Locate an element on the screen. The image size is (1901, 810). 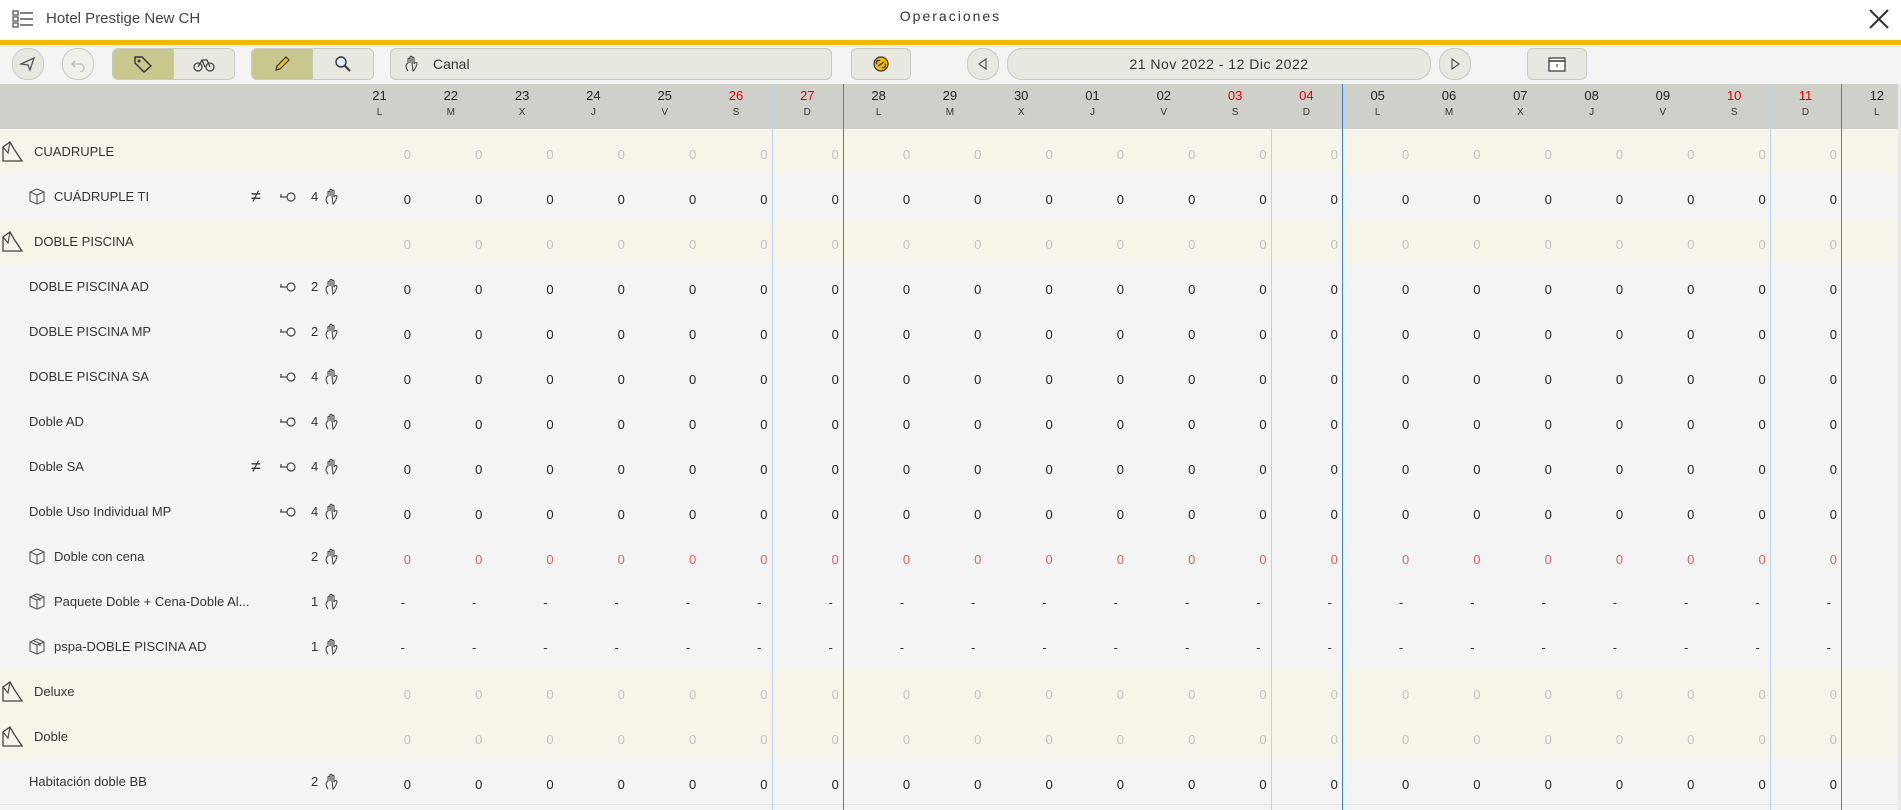
undo-button is located at coordinates (78, 64).